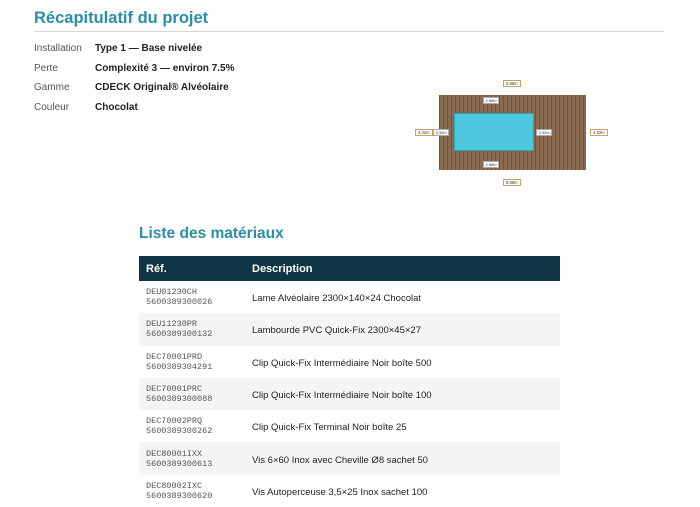  I want to click on ref-cell: DEC70001PRC 5600389300088, so click(192, 394).